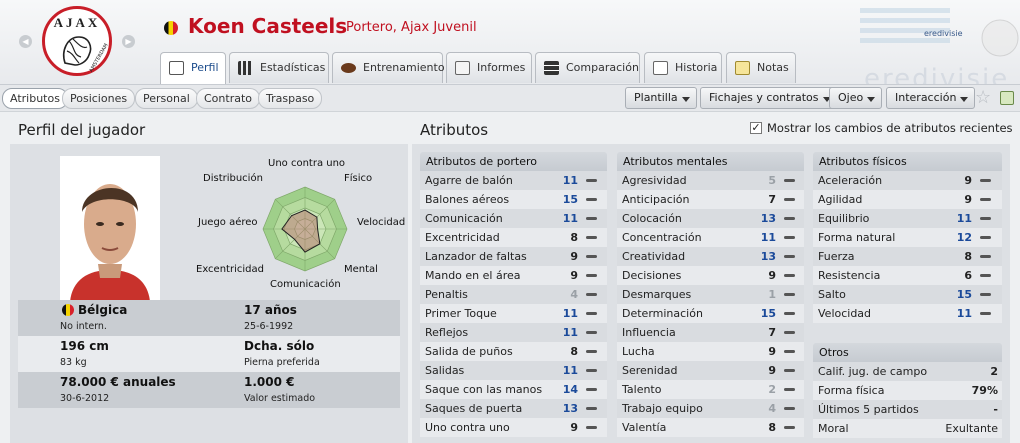 The width and height of the screenshot is (1020, 443). Describe the element at coordinates (290, 98) in the screenshot. I see `subtab-traspaso: Traspaso` at that location.